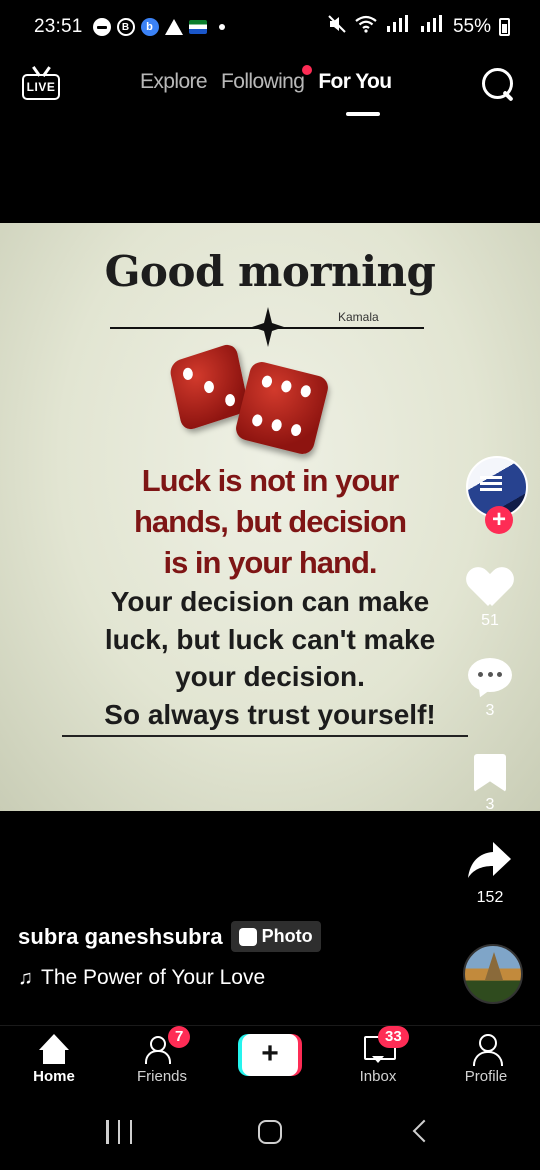 This screenshot has width=540, height=1170. I want to click on music-title: The Power of Your Love, so click(153, 977).